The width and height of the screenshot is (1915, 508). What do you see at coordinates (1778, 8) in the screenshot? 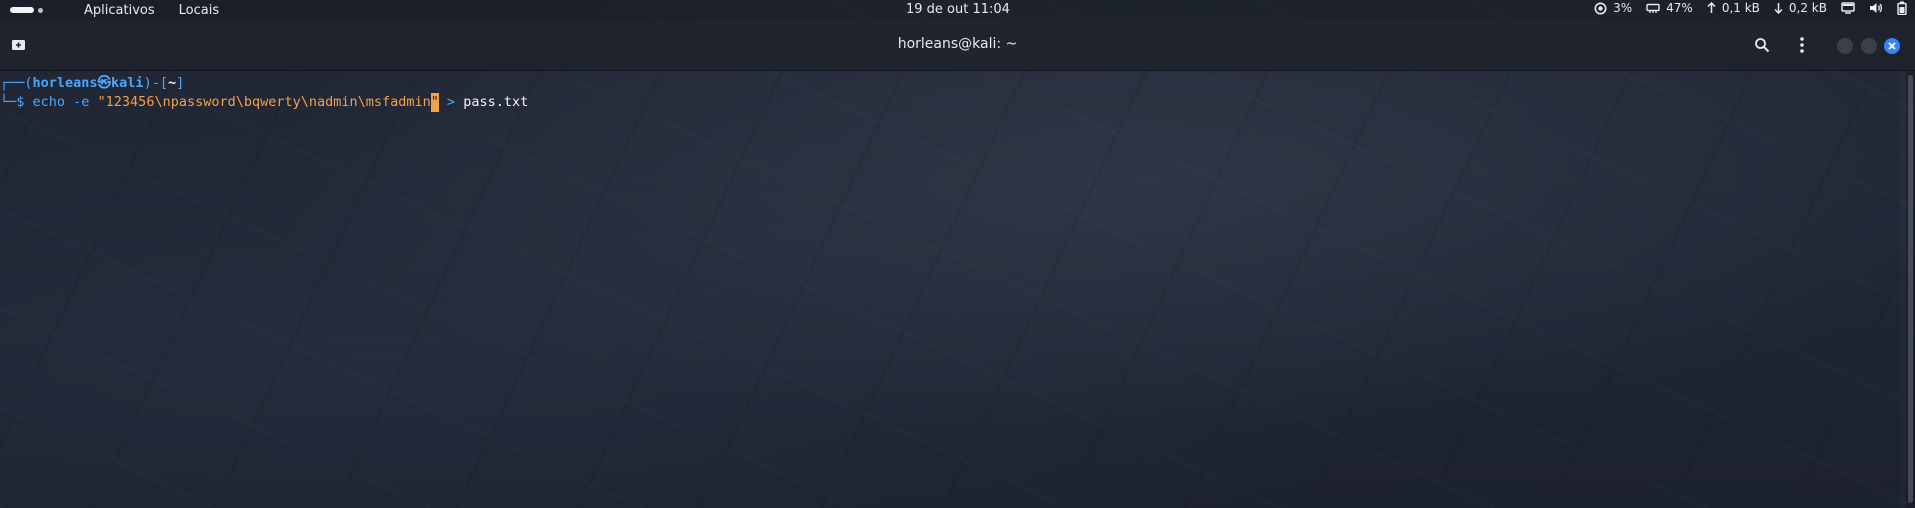
I see `arrow-down-icon` at bounding box center [1778, 8].